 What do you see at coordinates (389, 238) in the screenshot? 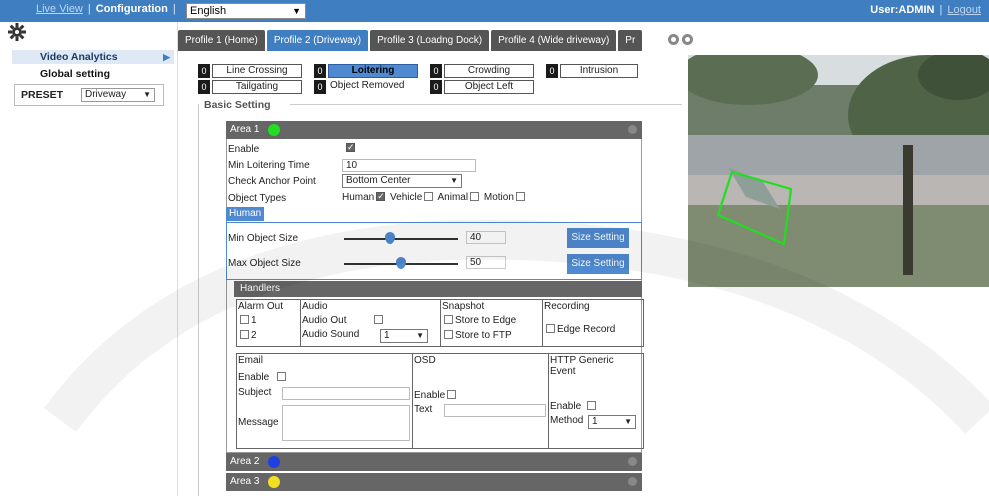
I see `min-size-slider-handle` at bounding box center [389, 238].